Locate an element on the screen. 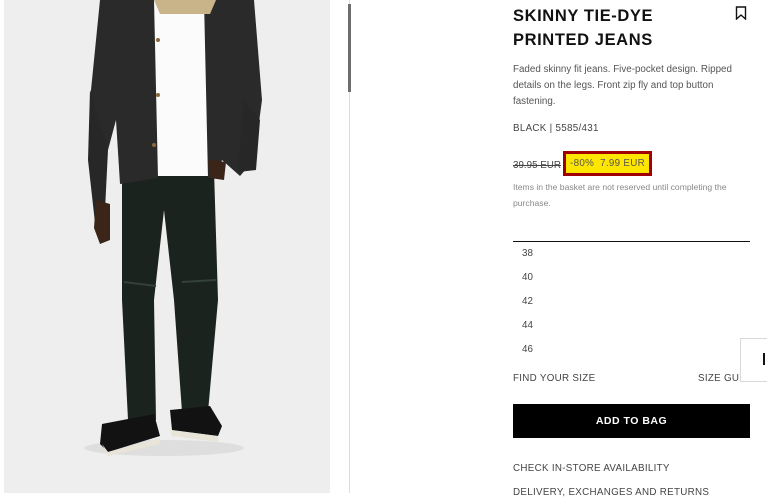 This screenshot has width=767, height=502. size-option: 44 is located at coordinates (631, 329).